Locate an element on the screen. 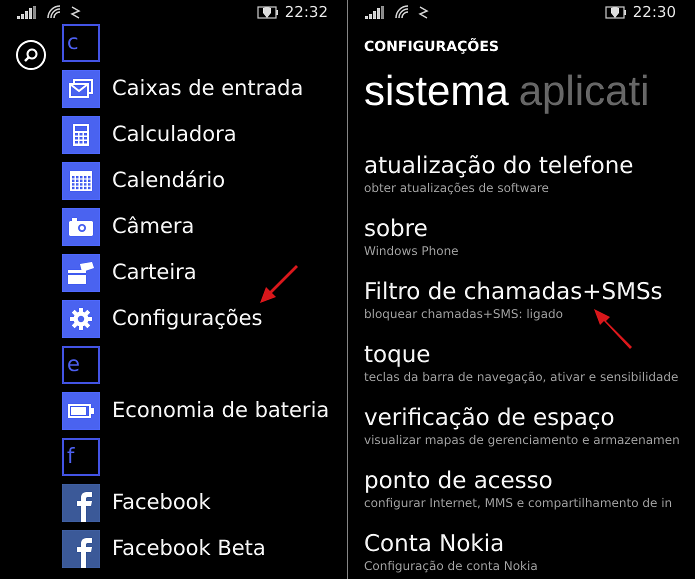 The width and height of the screenshot is (695, 579). app-list-item: Economia de bateria is located at coordinates (196, 411).